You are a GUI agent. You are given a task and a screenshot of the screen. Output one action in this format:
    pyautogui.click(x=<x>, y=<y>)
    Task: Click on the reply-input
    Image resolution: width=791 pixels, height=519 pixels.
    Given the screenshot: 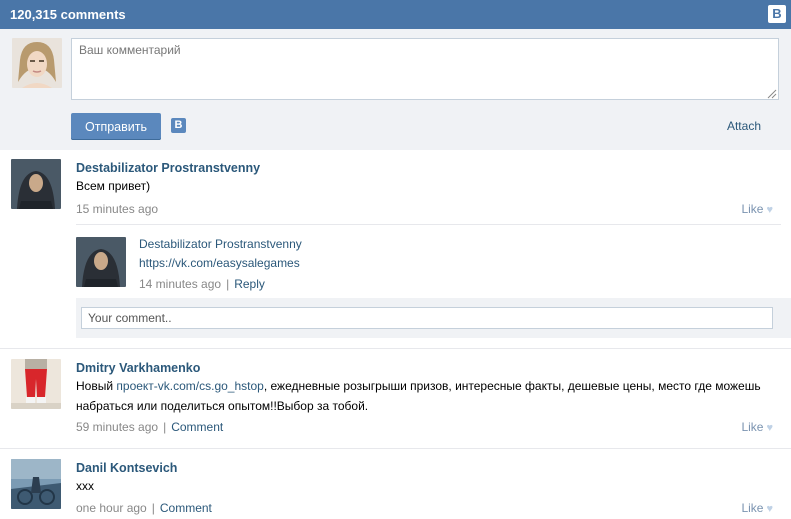 What is the action you would take?
    pyautogui.click(x=427, y=318)
    